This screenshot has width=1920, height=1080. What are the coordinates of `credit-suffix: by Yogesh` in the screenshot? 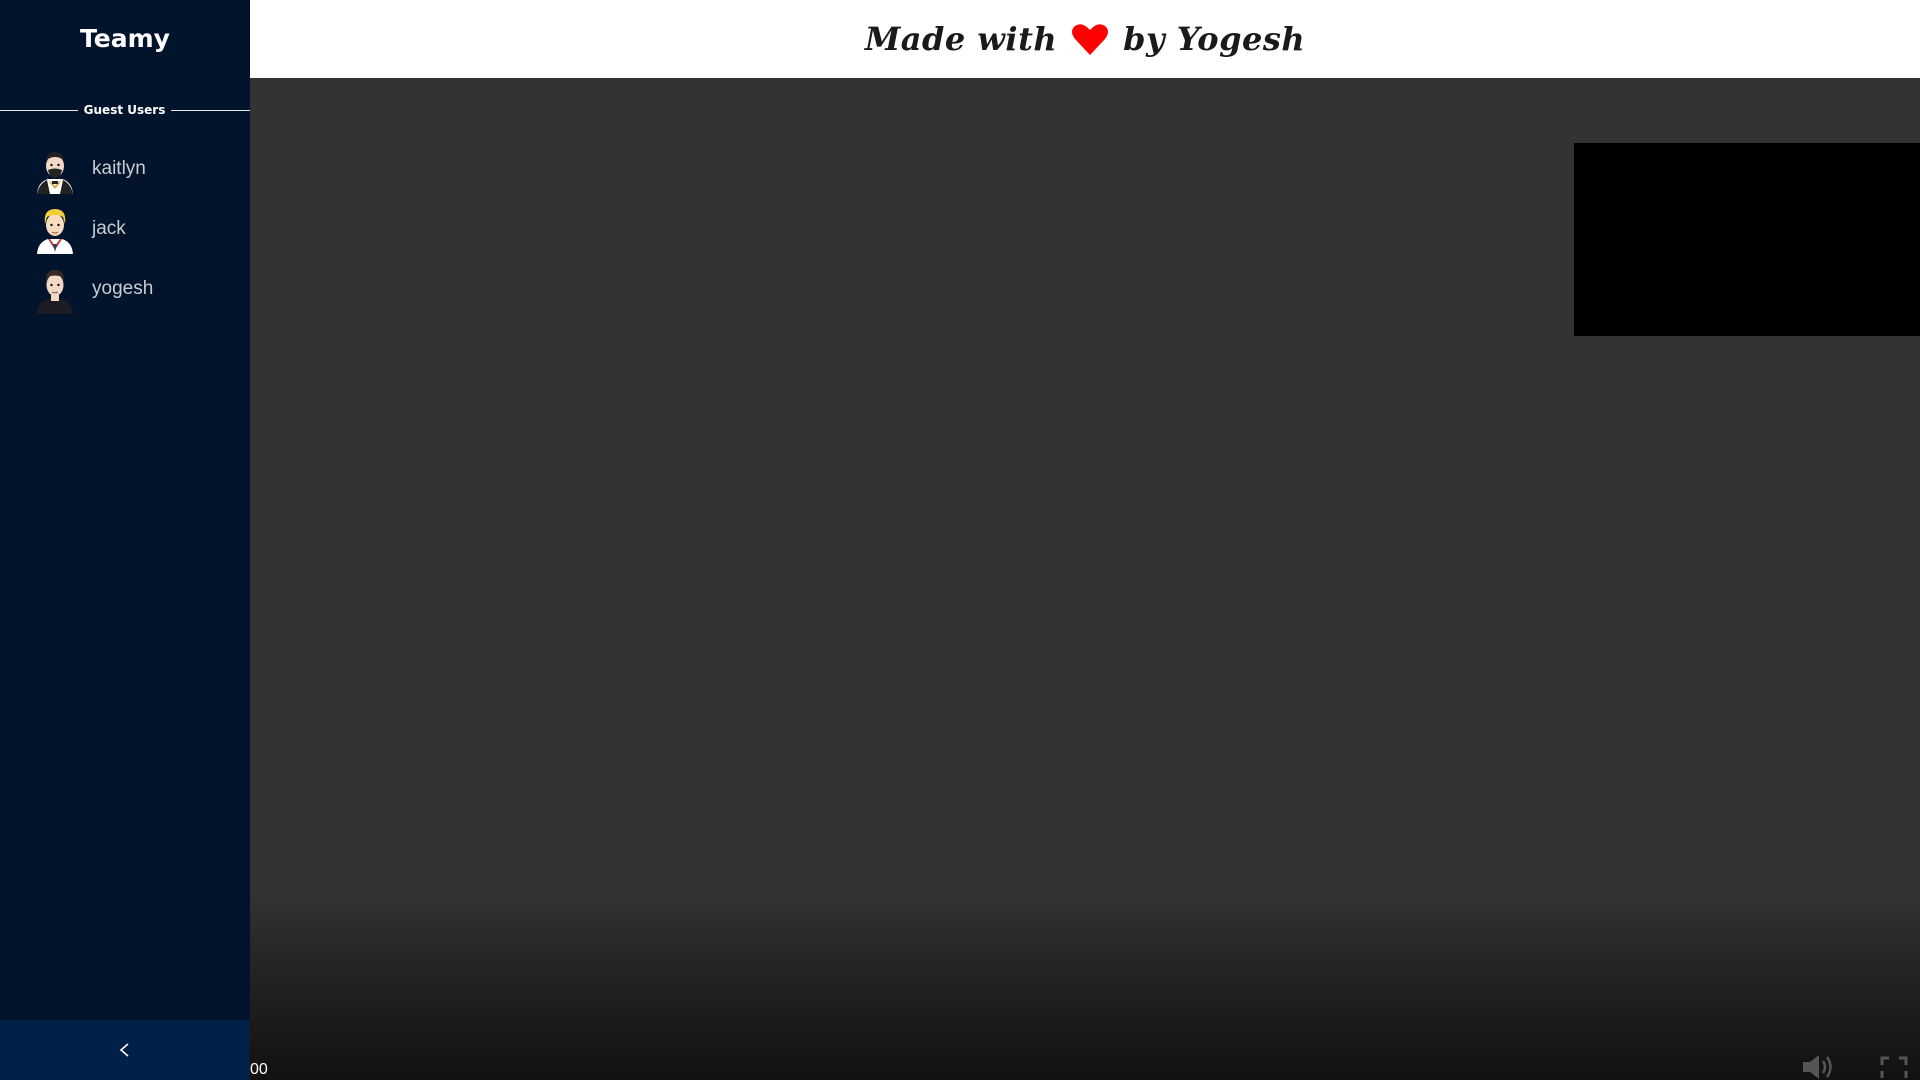 It's located at (1214, 39).